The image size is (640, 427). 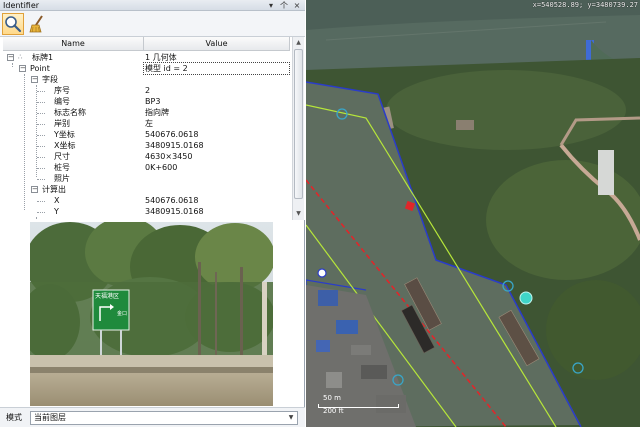 What do you see at coordinates (50, 417) in the screenshot?
I see `mode-selected-value: 当前图层` at bounding box center [50, 417].